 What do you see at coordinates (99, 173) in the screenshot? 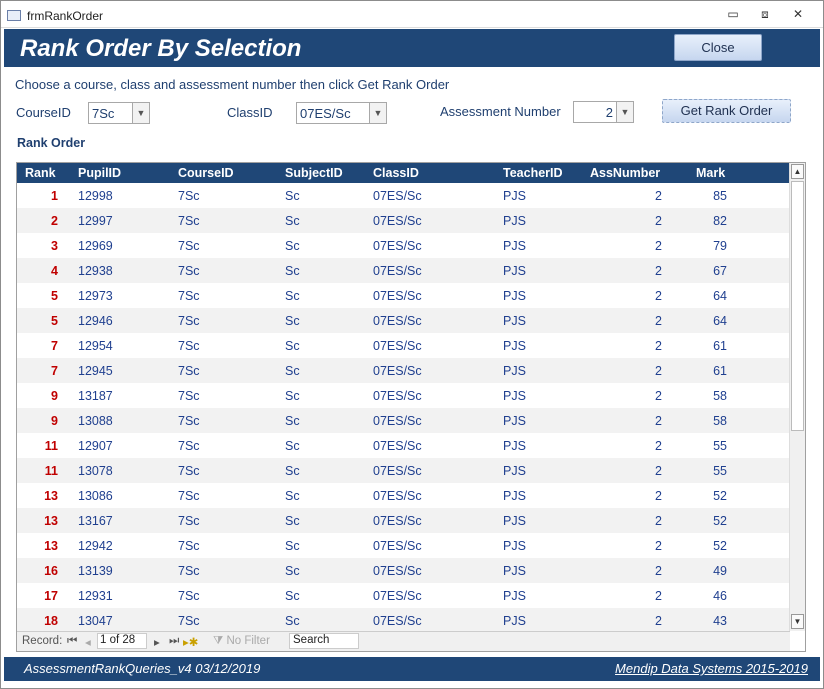
I see `col-pupilid: PupilID` at bounding box center [99, 173].